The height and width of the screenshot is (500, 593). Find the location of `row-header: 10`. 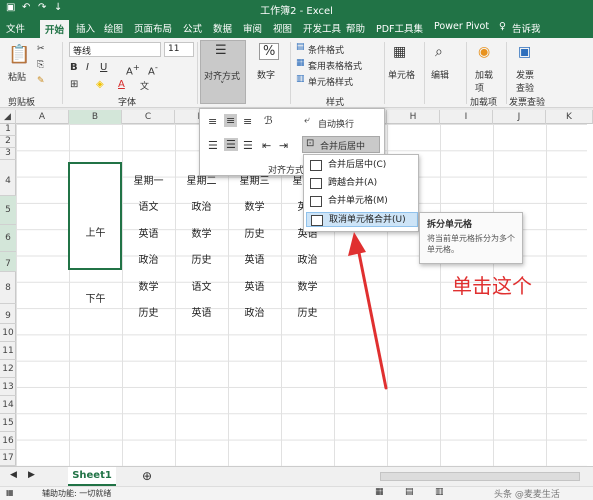

row-header: 10 is located at coordinates (8, 333).